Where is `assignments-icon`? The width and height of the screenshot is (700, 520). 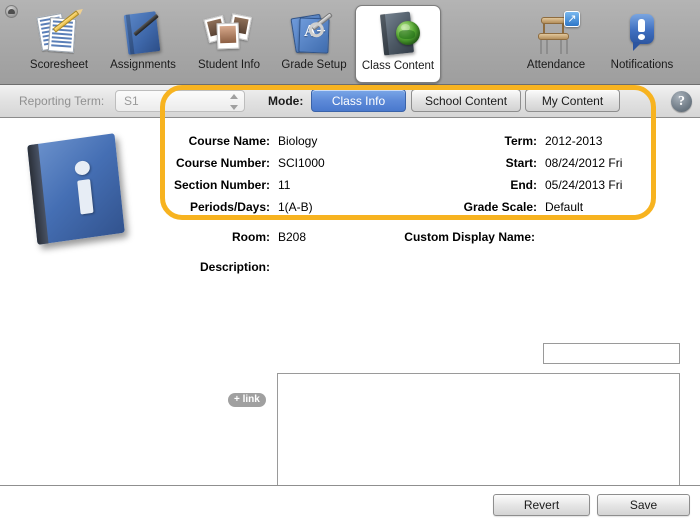
assignments-icon is located at coordinates (143, 33).